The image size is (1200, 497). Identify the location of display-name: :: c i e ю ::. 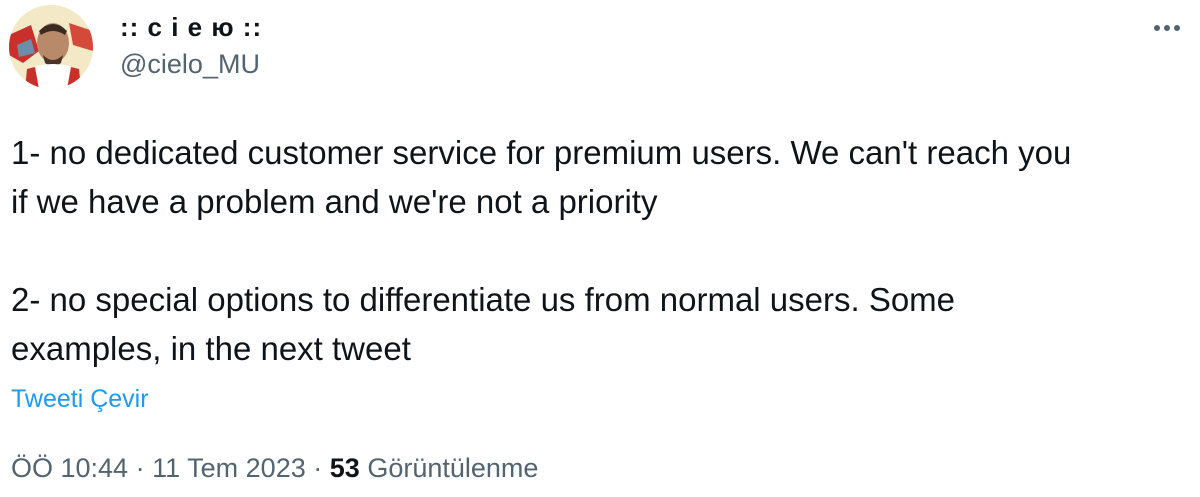
(191, 27).